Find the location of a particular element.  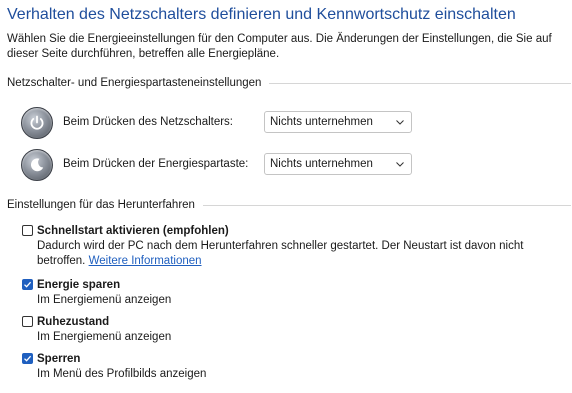

shutdown-section-heading: Einstellungen für das Herunterfahren is located at coordinates (289, 205).